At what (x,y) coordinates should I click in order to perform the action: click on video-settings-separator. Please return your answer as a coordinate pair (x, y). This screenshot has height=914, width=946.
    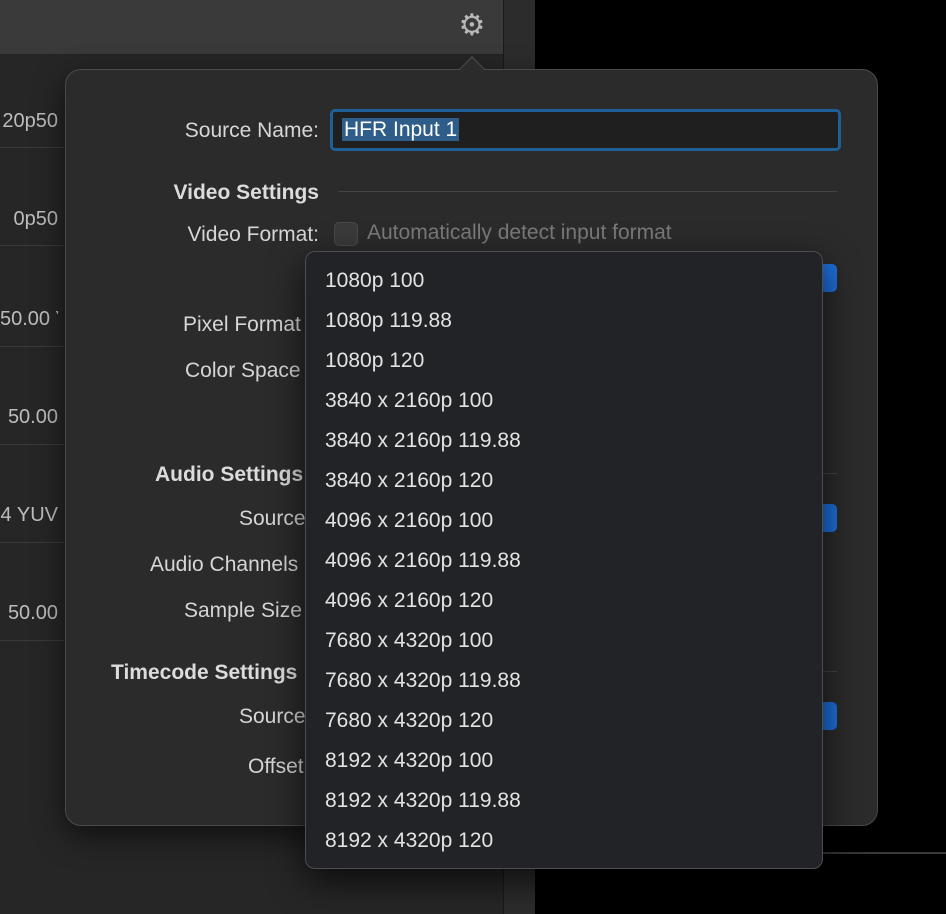
    Looking at the image, I should click on (587, 191).